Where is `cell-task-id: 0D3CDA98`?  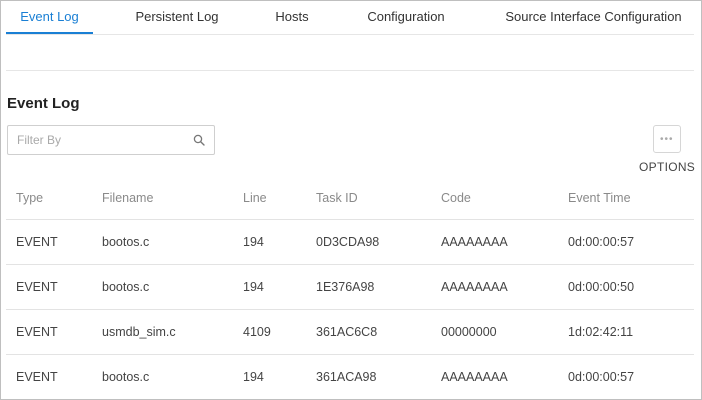 cell-task-id: 0D3CDA98 is located at coordinates (348, 242).